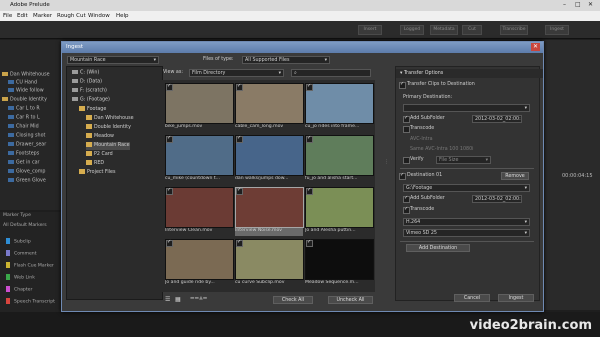 This screenshot has height=337, width=600. I want to click on uncheck-all-button: Uncheck All, so click(350, 300).